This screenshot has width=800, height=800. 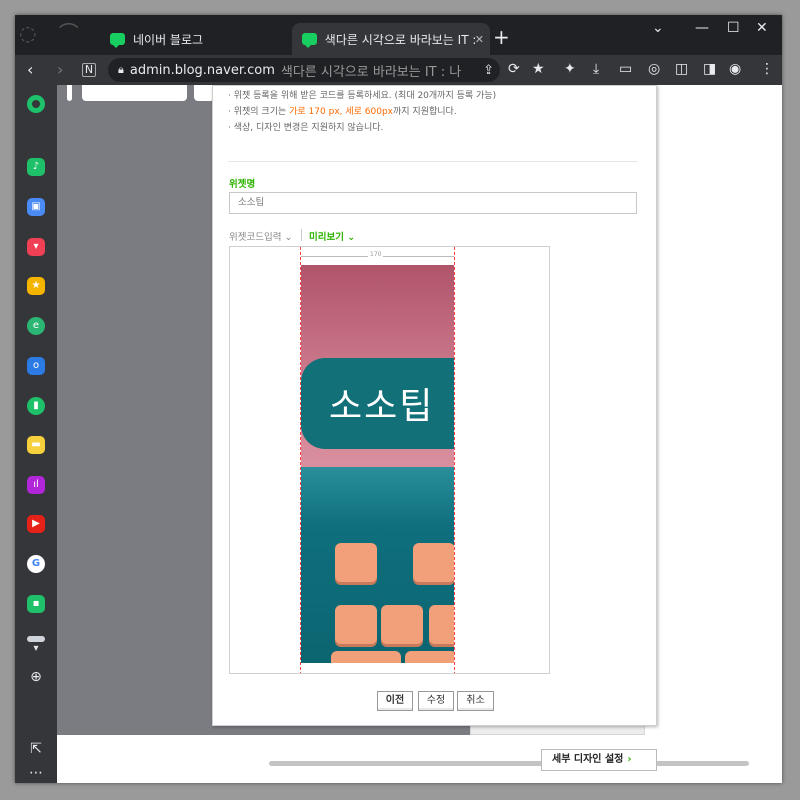 What do you see at coordinates (538, 69) in the screenshot?
I see `bookmark-star-icon: ★` at bounding box center [538, 69].